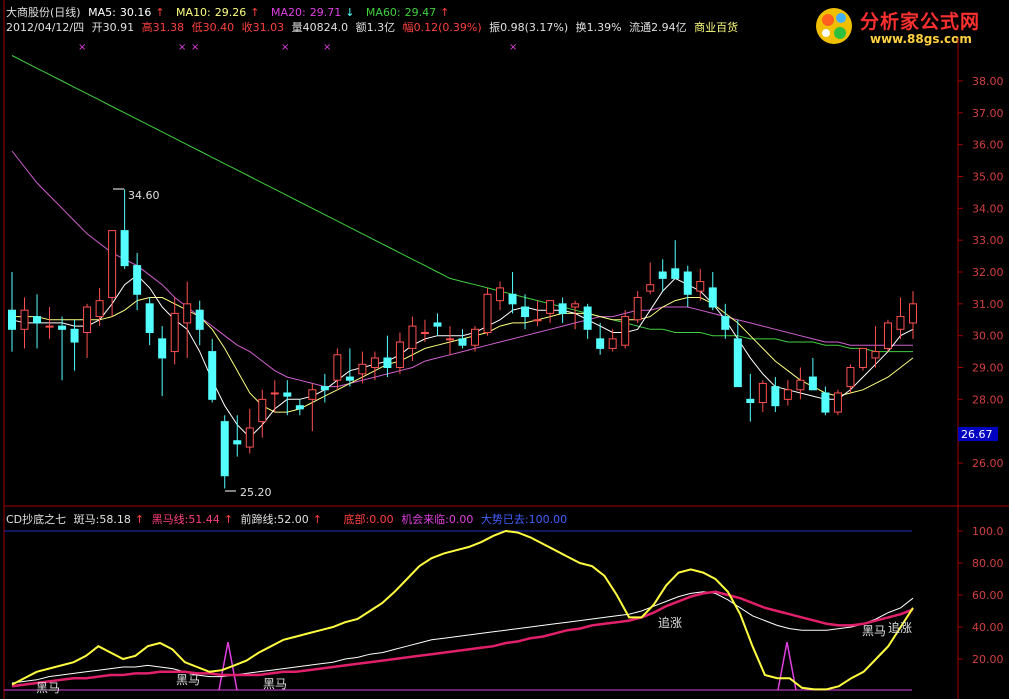 Image resolution: width=1009 pixels, height=699 pixels. Describe the element at coordinates (988, 336) in the screenshot. I see `price-tick-label: 30.00` at that location.